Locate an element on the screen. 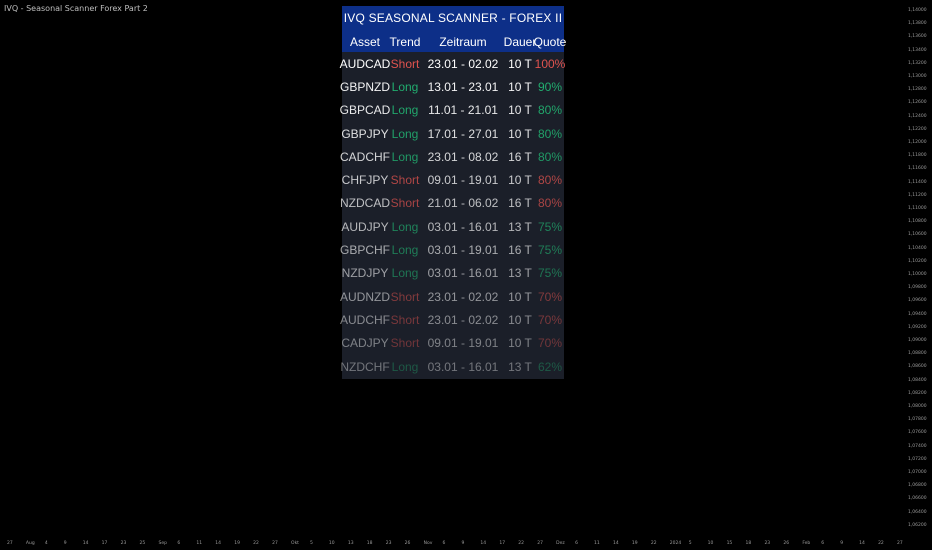 The image size is (932, 550). price-axis-label: 1,08800 is located at coordinates (917, 354).